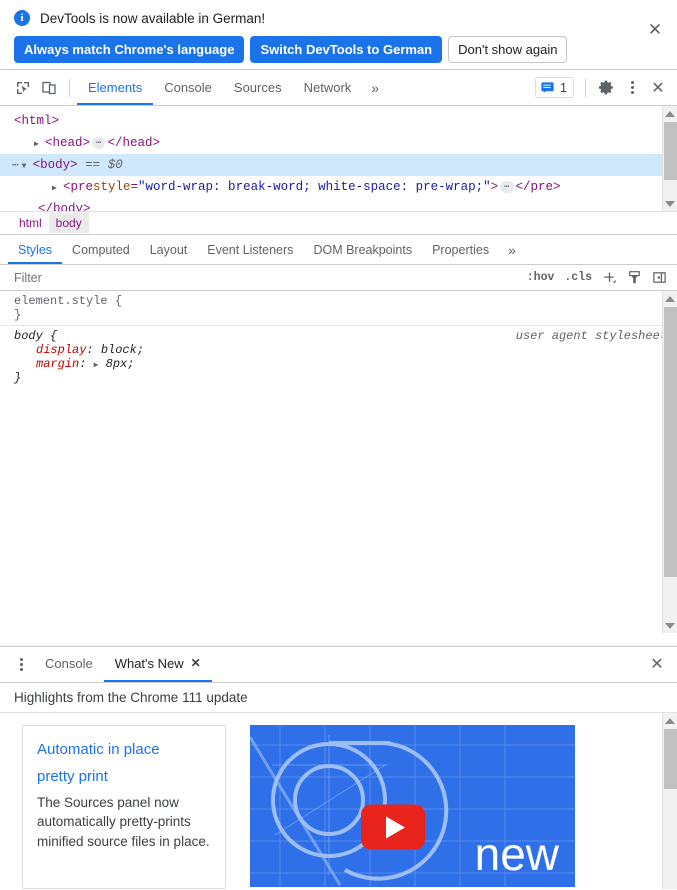 Image resolution: width=677 pixels, height=890 pixels. Describe the element at coordinates (393, 827) in the screenshot. I see `youtube-play-icon` at that location.